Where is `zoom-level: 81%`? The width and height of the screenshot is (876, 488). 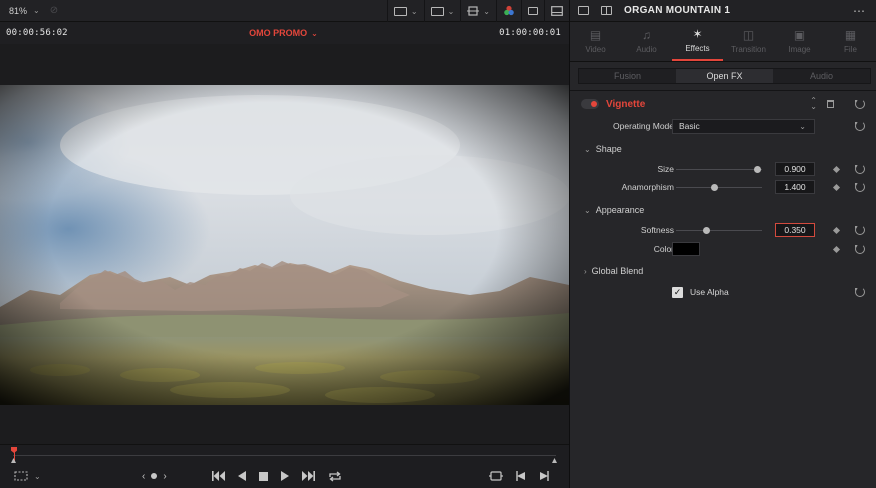 zoom-level: 81% is located at coordinates (18, 10).